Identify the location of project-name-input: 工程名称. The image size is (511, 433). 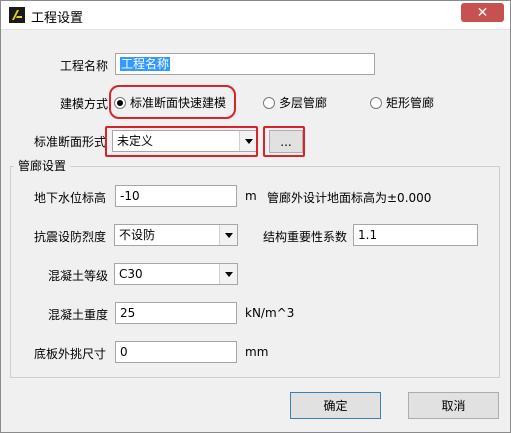
(245, 64).